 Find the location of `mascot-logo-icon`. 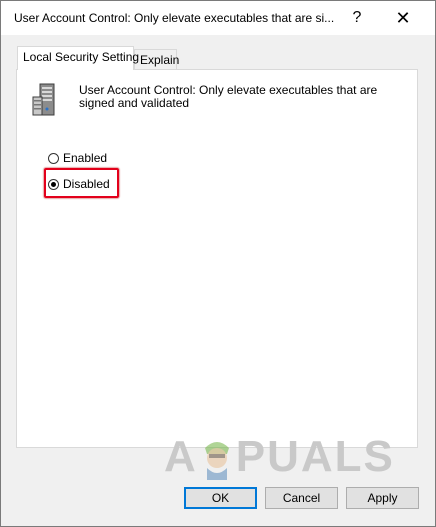

mascot-logo-icon is located at coordinates (216, 461).